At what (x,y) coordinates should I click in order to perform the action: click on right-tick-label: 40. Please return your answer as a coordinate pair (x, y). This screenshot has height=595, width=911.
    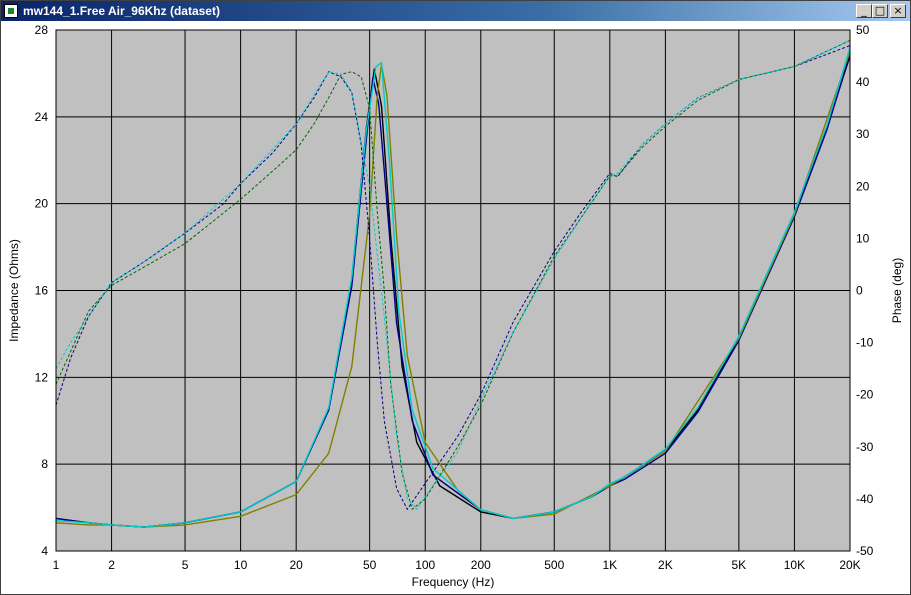
    Looking at the image, I should click on (863, 82).